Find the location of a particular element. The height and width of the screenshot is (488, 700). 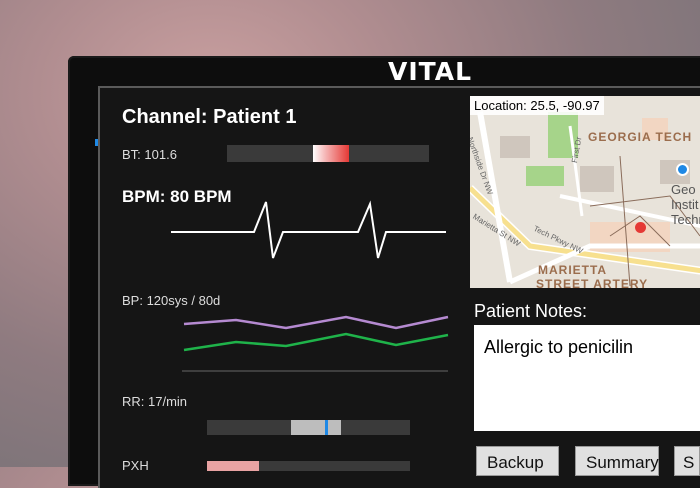

bt-bar is located at coordinates (328, 153).